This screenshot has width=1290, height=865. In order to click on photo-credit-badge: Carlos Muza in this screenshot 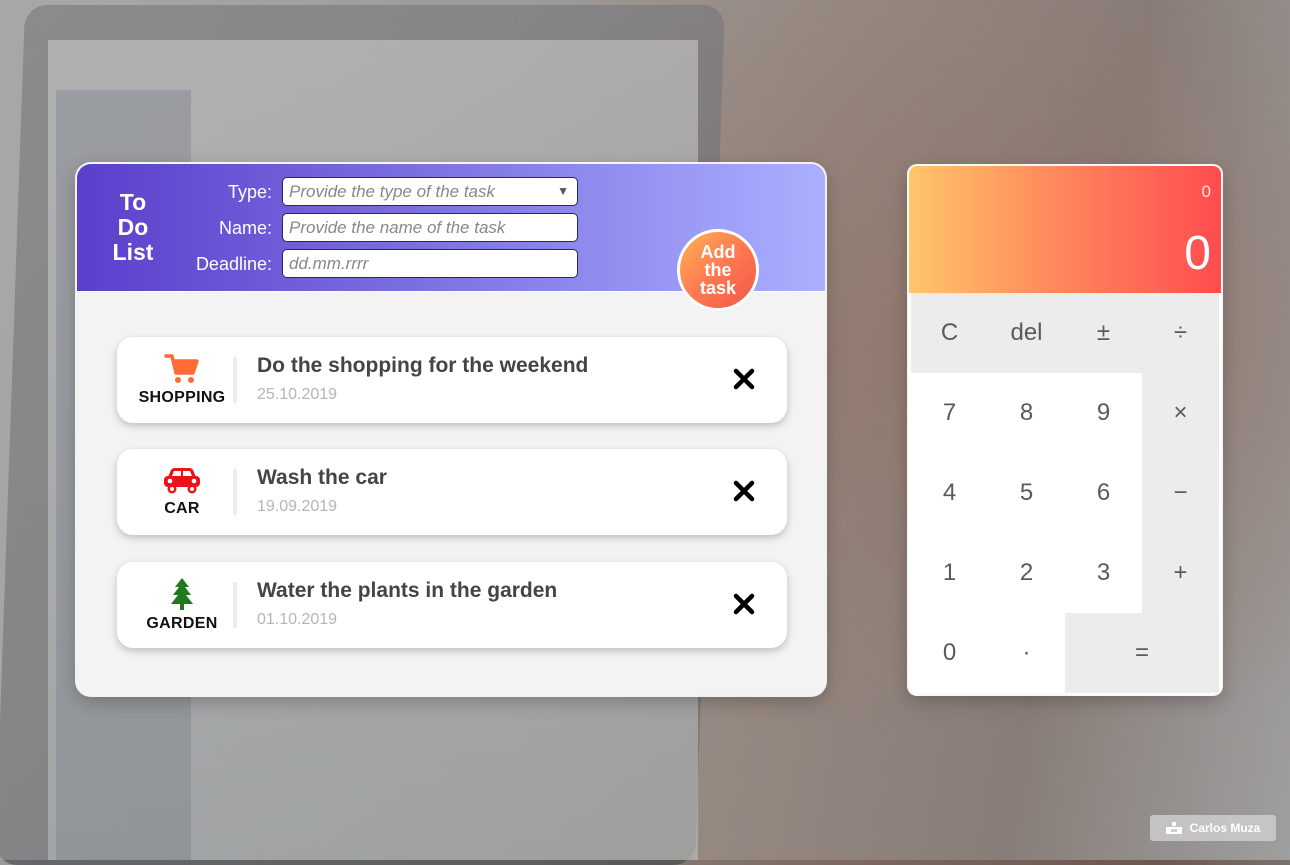, I will do `click(1213, 828)`.